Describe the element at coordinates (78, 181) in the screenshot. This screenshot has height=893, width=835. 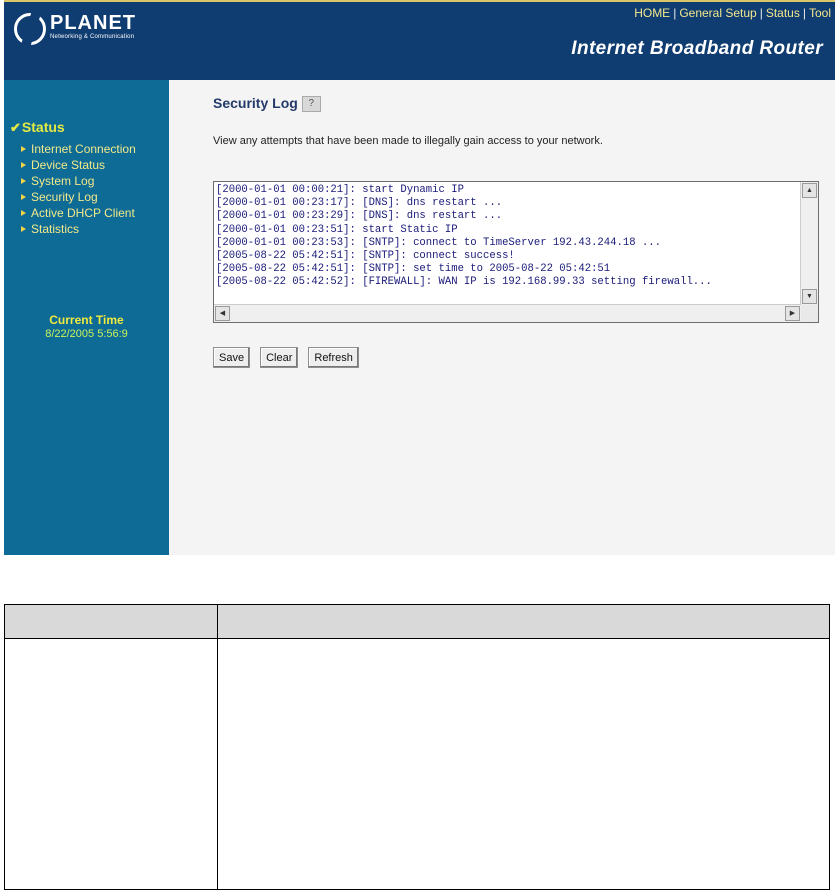
I see `sidebar-item-system-log: System Log` at that location.